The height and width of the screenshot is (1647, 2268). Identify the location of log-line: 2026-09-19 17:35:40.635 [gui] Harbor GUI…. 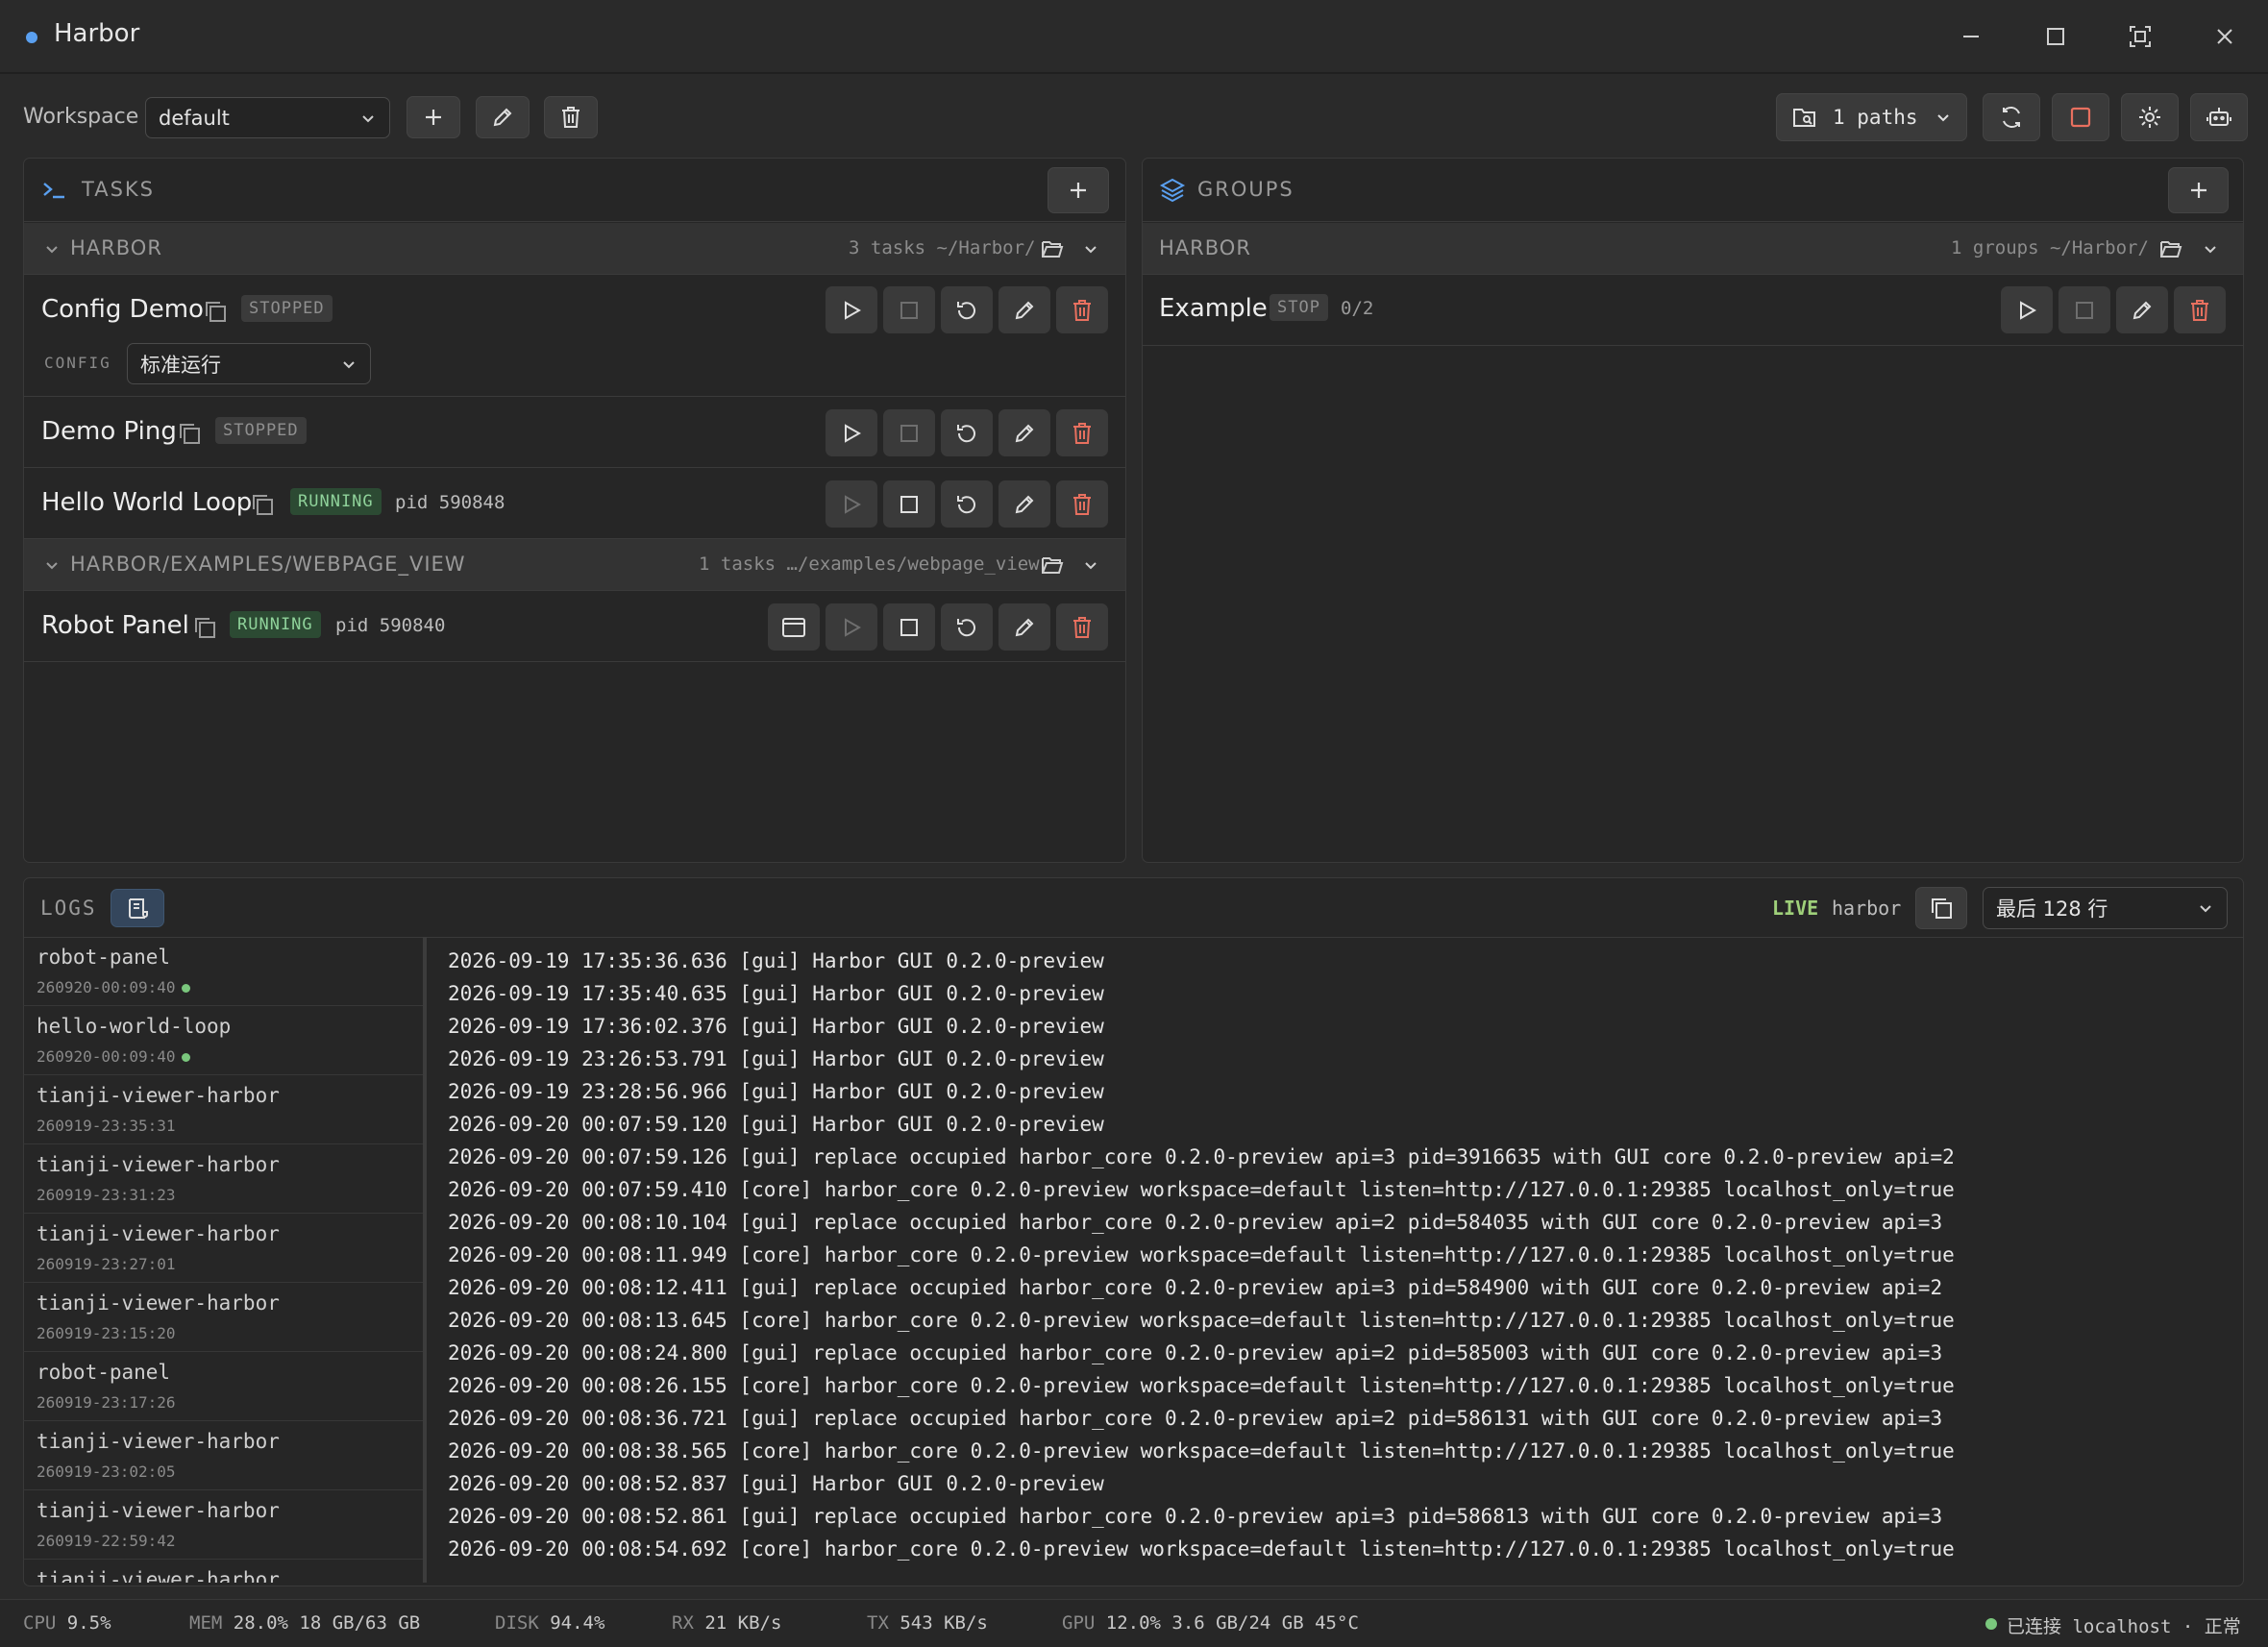
(776, 994).